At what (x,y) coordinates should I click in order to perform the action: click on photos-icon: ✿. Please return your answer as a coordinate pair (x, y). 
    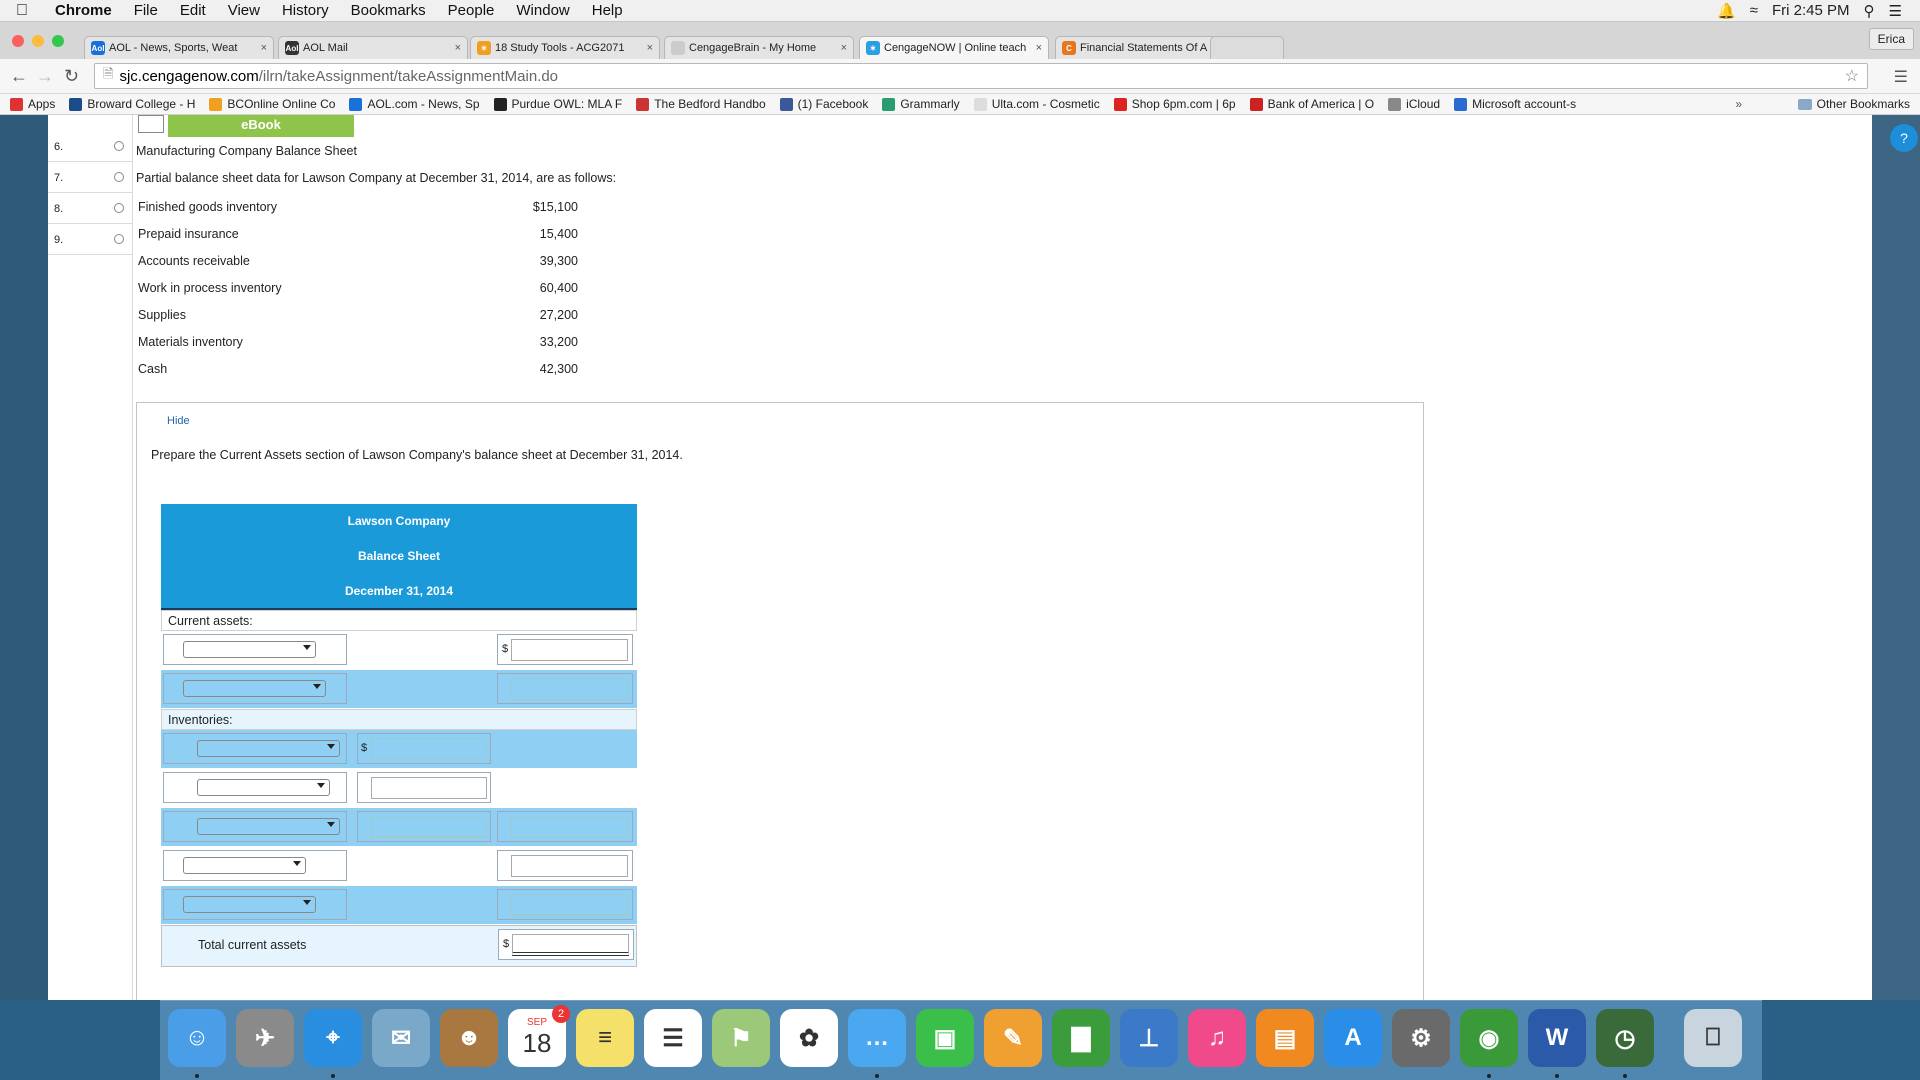
    Looking at the image, I should click on (809, 1038).